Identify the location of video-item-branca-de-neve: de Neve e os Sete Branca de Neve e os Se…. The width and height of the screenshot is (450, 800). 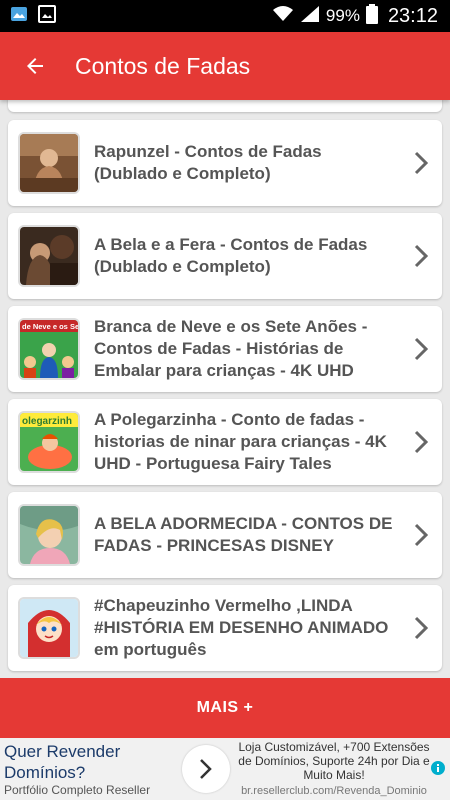
(225, 349).